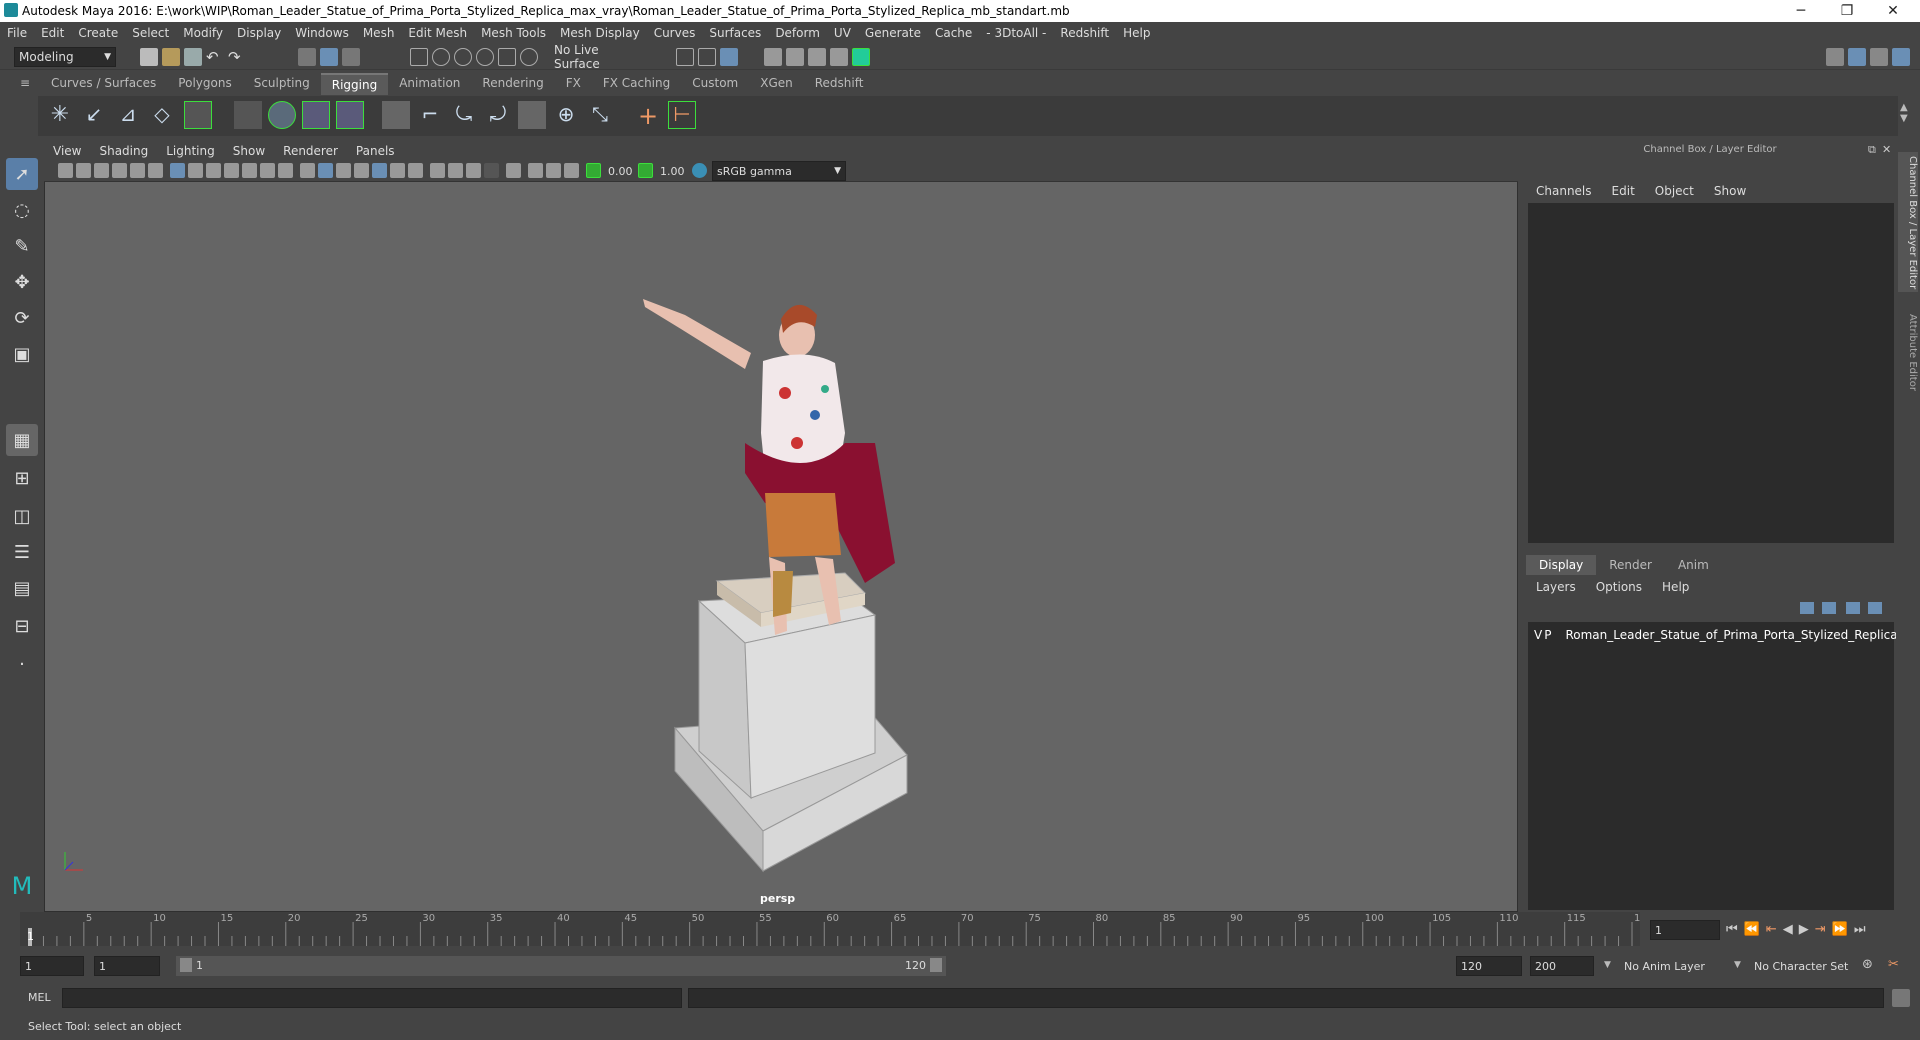  I want to click on two-d-pan-icon, so click(137, 170).